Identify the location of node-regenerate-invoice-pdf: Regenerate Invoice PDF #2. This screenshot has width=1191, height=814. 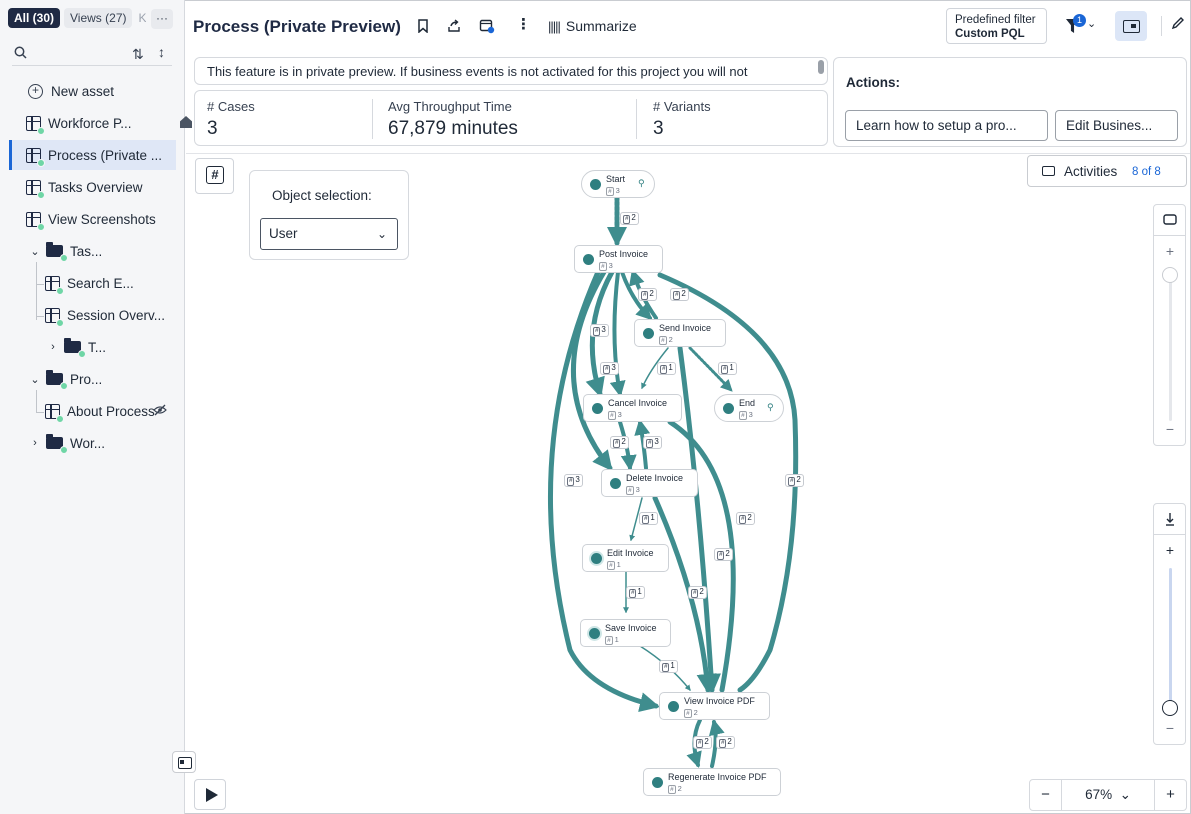
(712, 782).